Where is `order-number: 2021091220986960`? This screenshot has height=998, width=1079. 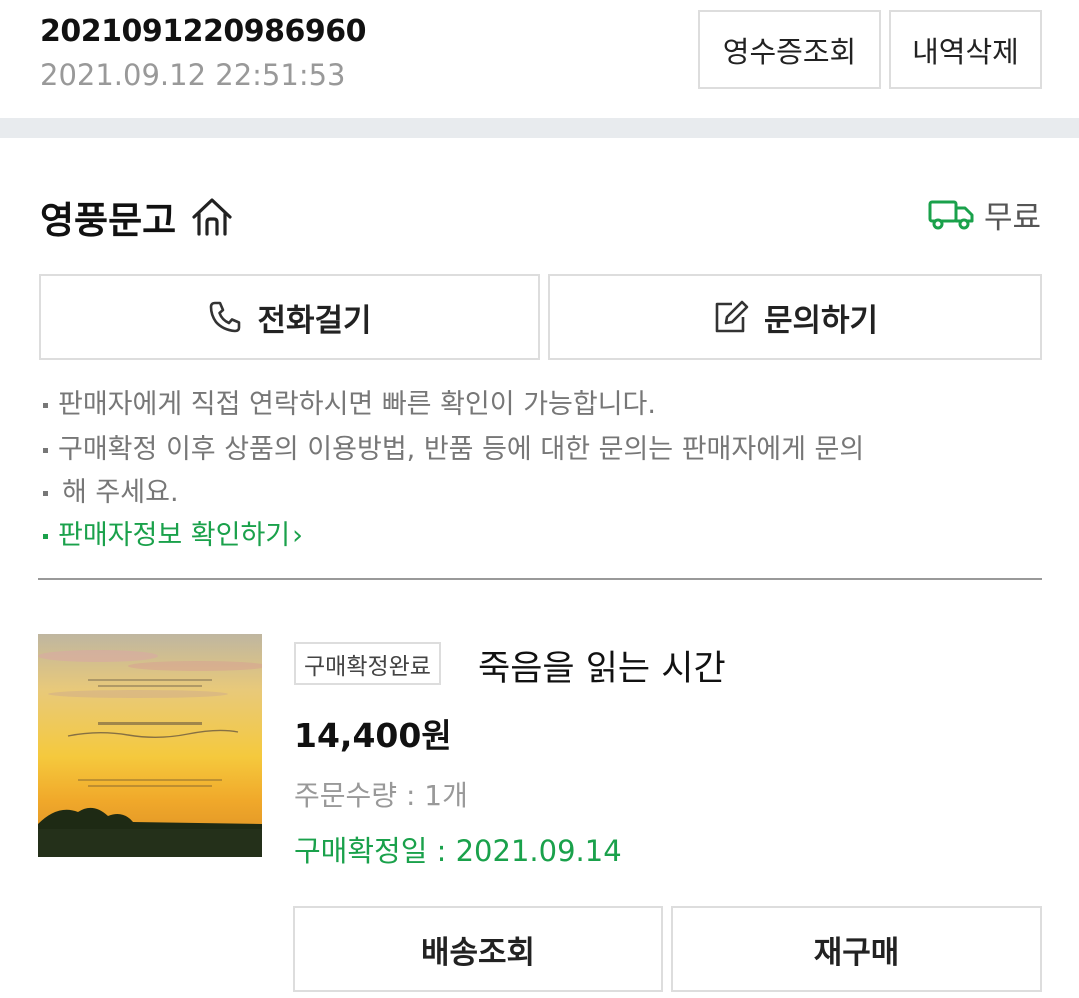
order-number: 2021091220986960 is located at coordinates (203, 31).